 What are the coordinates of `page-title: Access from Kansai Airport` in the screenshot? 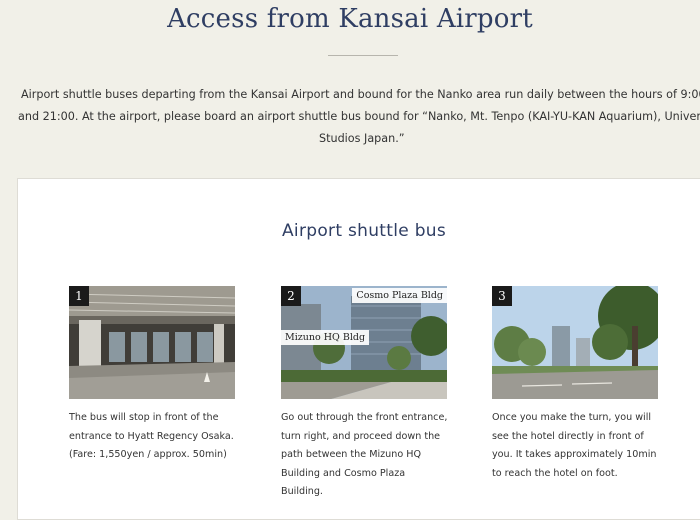 It's located at (350, 19).